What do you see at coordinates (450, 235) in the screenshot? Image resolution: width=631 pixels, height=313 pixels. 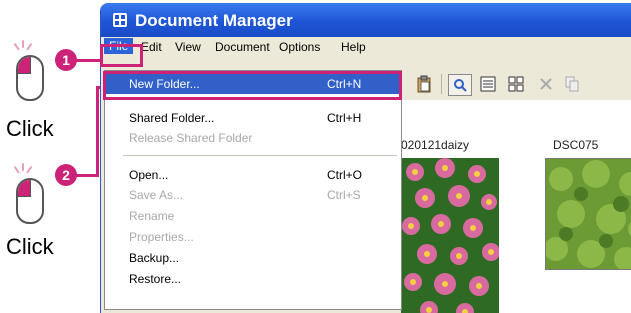 I see `daisy-thumbnail` at bounding box center [450, 235].